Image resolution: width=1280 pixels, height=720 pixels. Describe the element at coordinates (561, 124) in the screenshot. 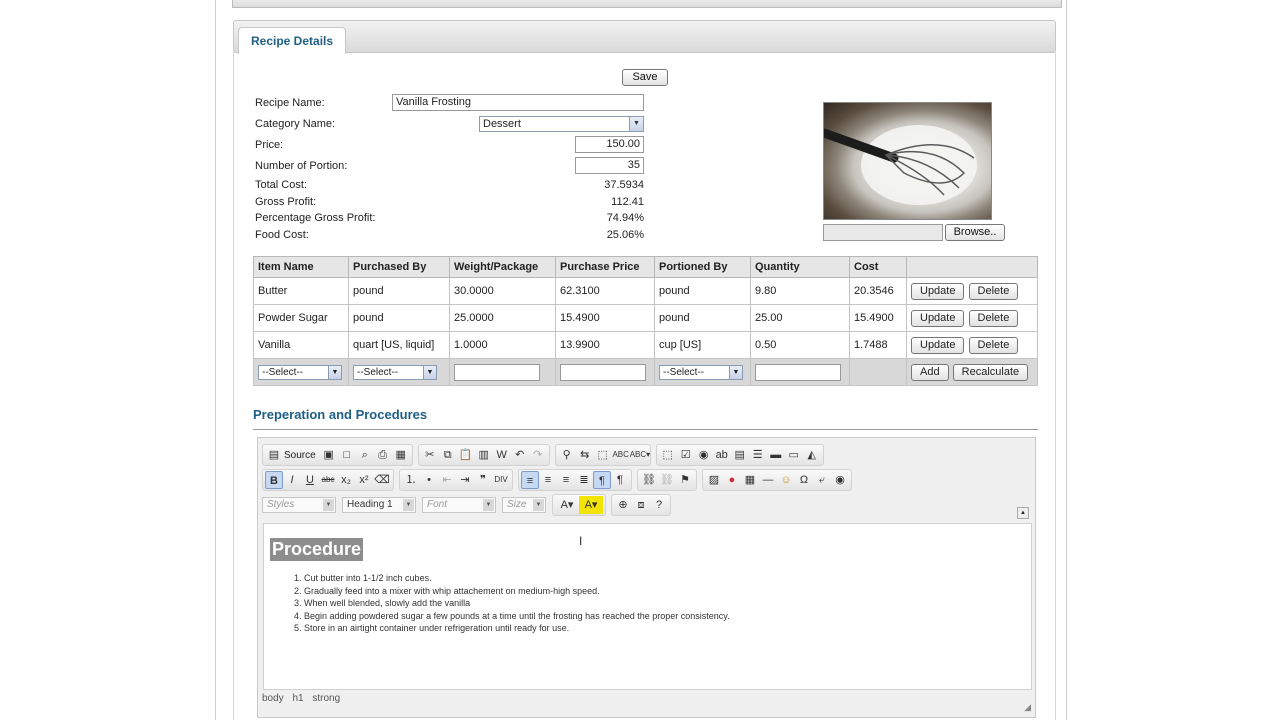

I see `category-select: Dessert ▼` at that location.